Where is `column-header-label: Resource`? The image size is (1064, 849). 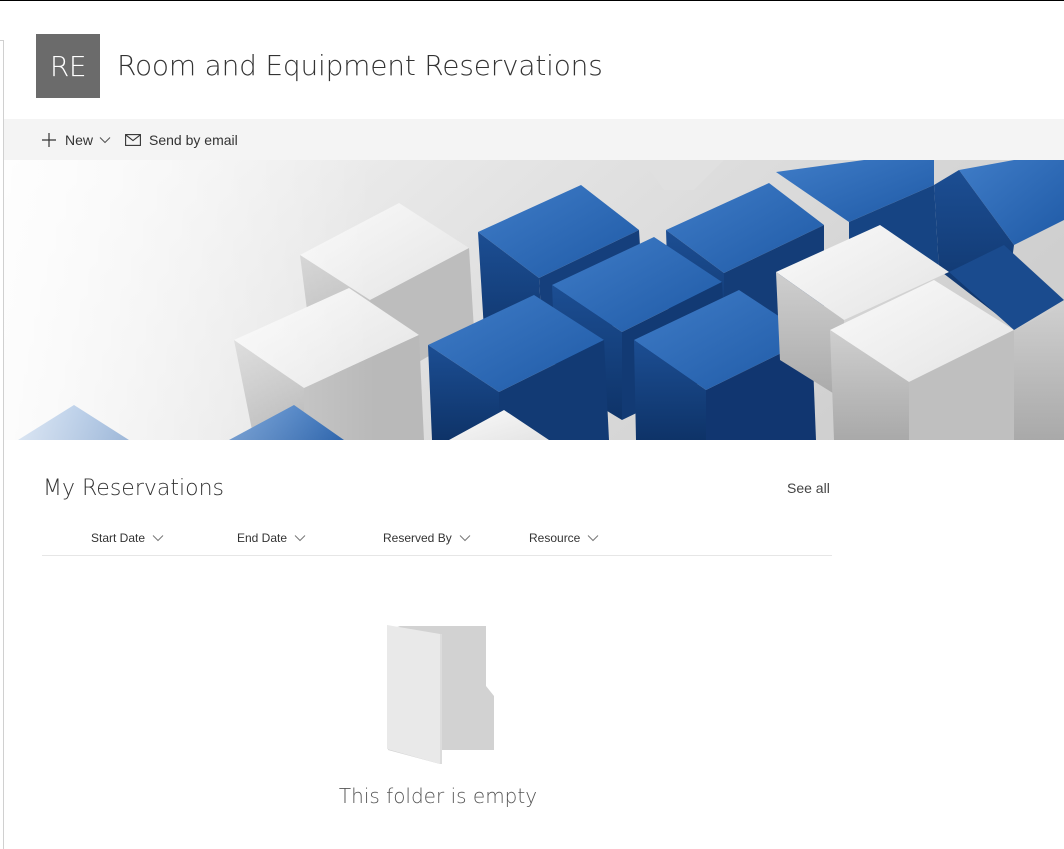 column-header-label: Resource is located at coordinates (555, 538).